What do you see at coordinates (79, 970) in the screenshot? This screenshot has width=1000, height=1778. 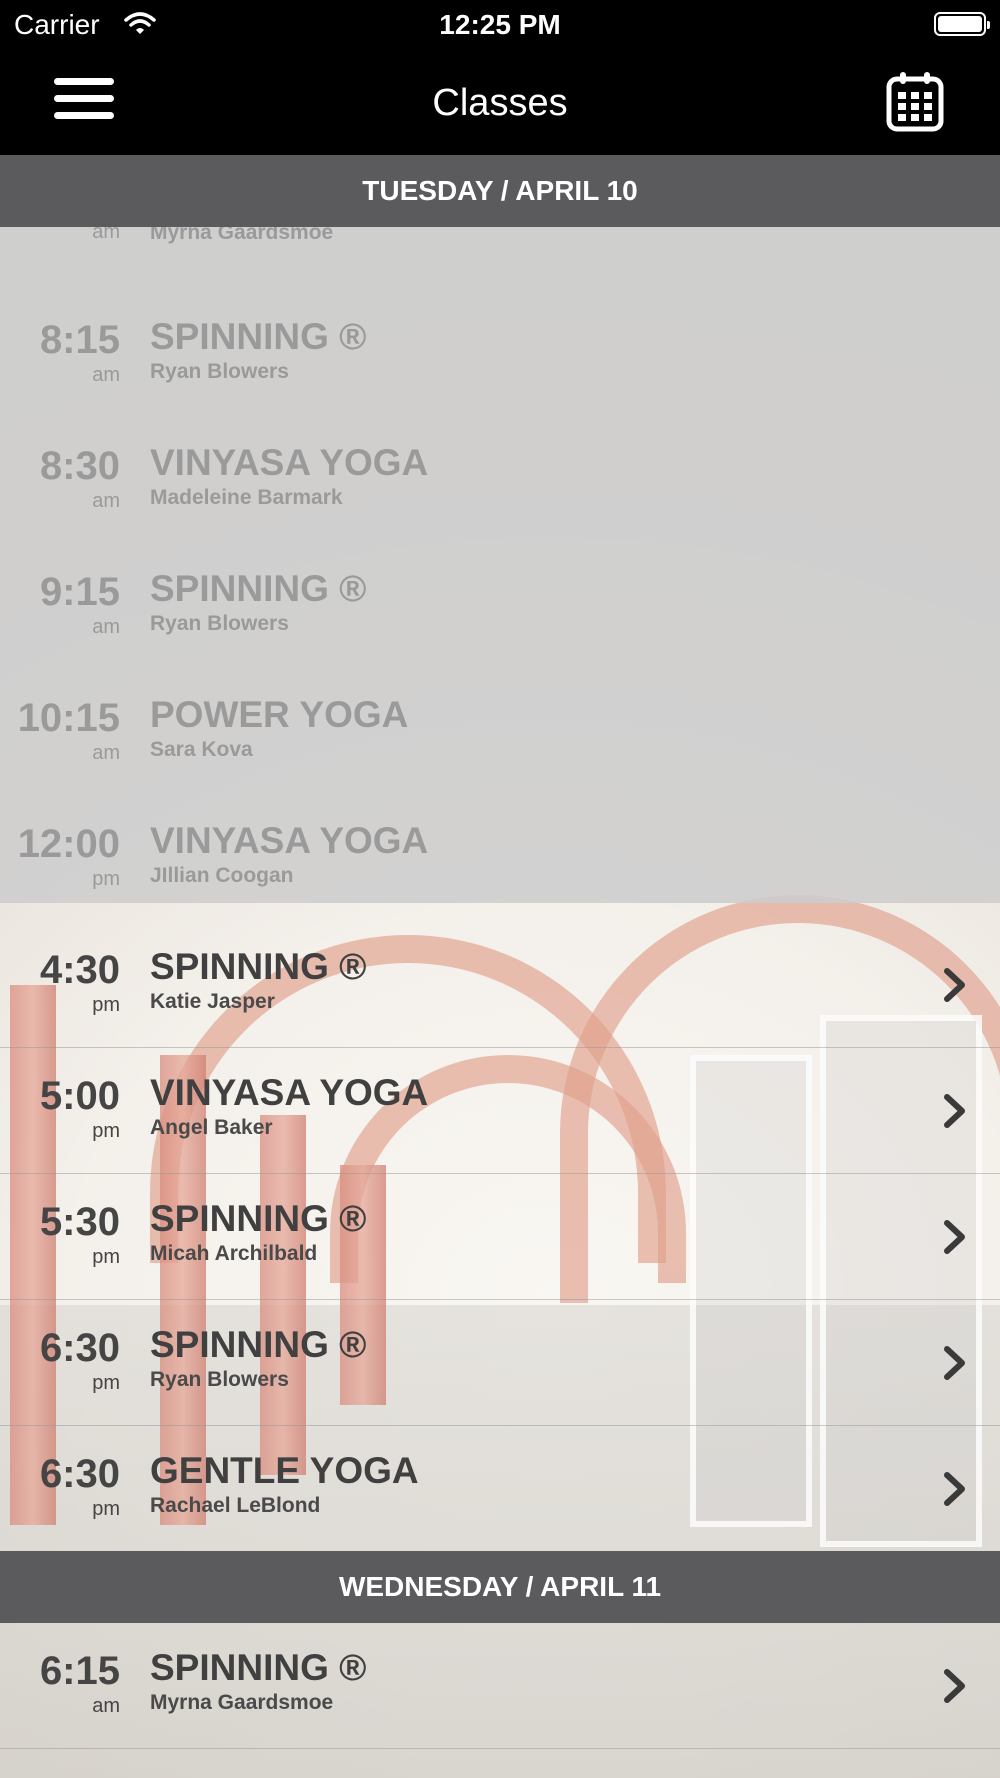 I see `class-time: 4:30` at bounding box center [79, 970].